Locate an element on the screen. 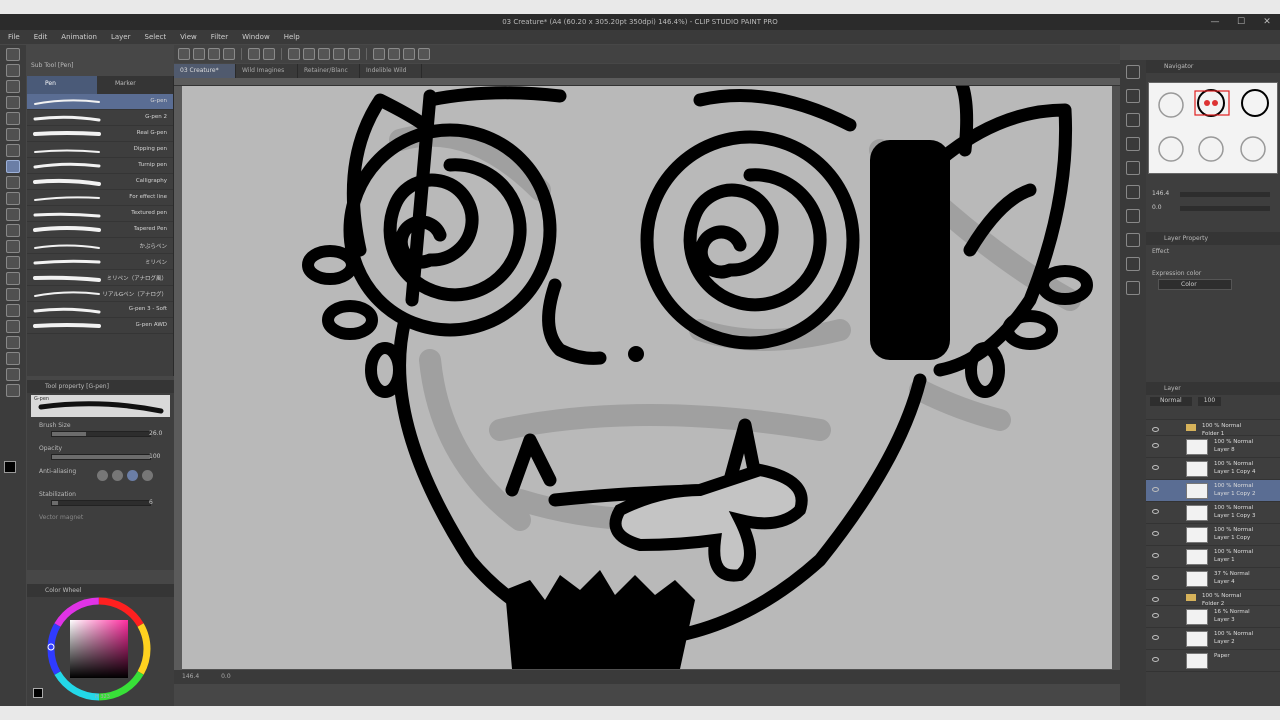 The width and height of the screenshot is (1280, 720). selection-icon is located at coordinates (13, 118).